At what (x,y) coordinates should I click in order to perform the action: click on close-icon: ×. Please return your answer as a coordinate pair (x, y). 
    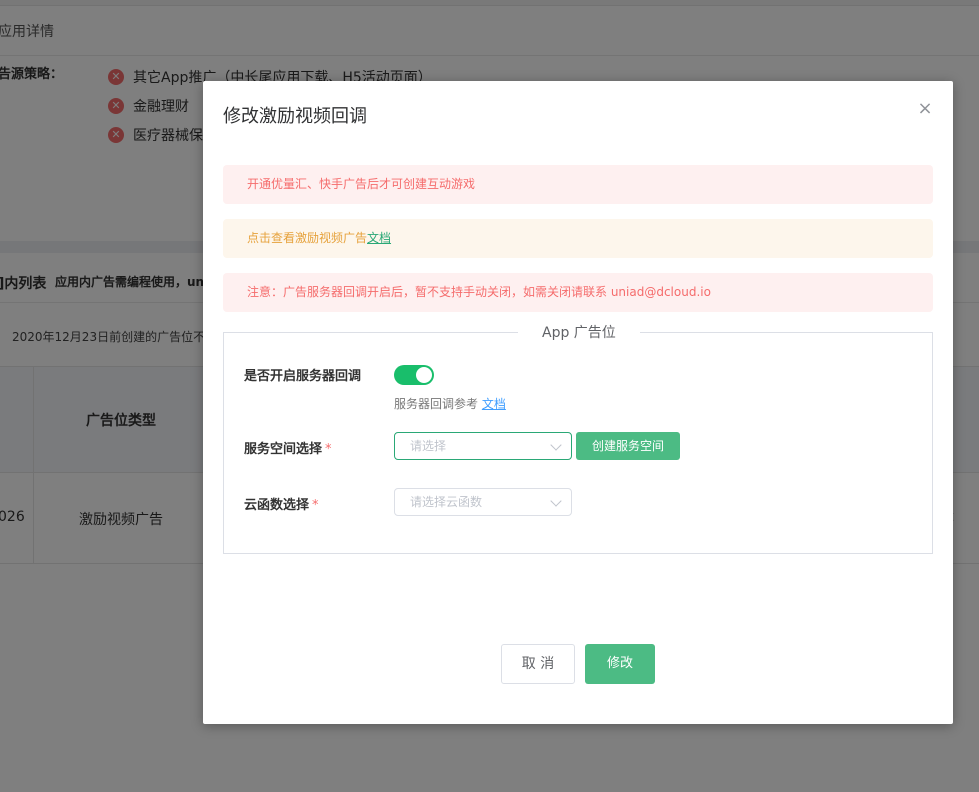
    Looking at the image, I should click on (925, 109).